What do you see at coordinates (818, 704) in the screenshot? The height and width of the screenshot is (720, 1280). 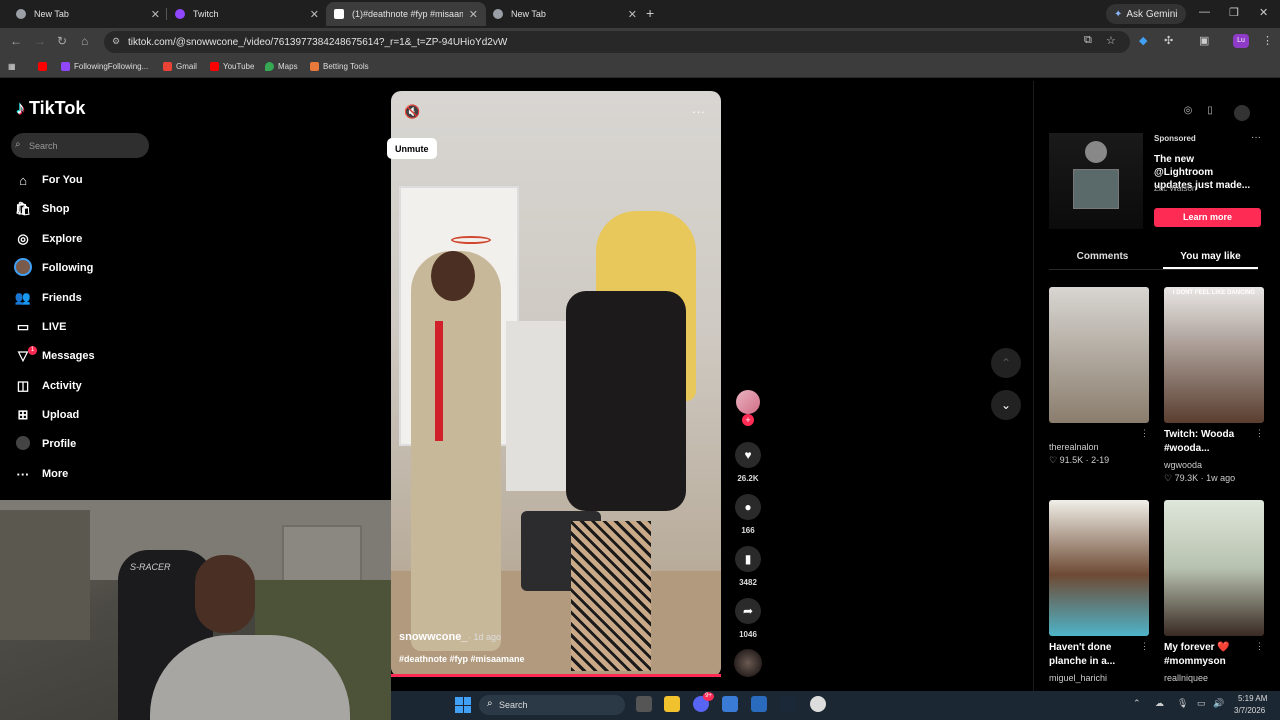 I see `chrome-icon` at bounding box center [818, 704].